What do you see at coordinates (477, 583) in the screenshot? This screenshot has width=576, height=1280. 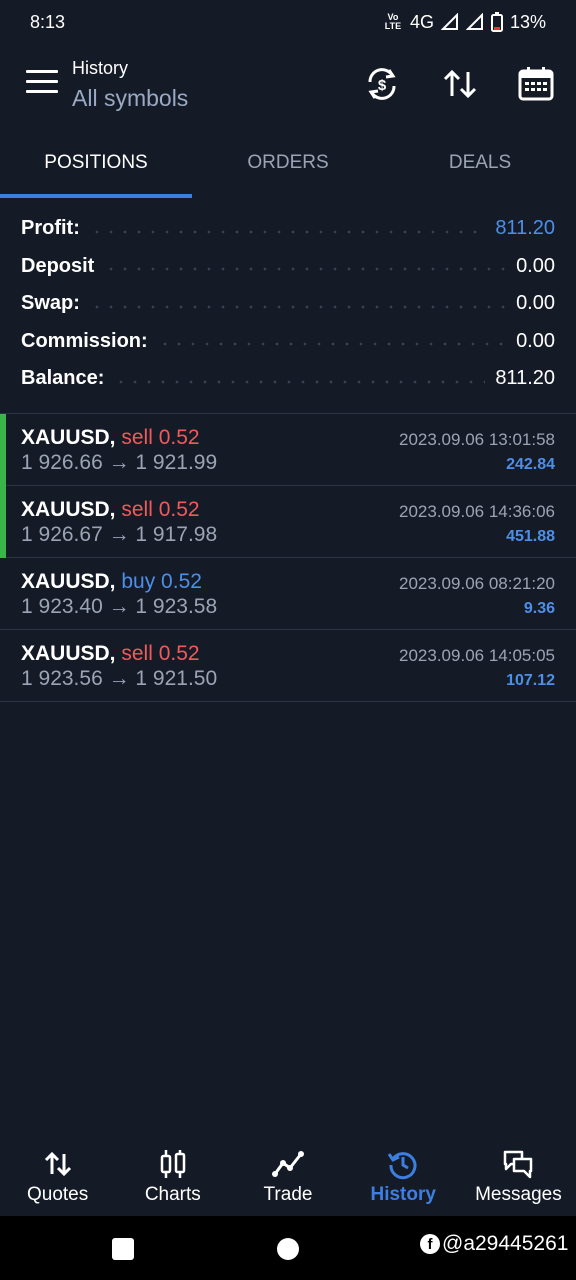 I see `deal-time: 2023.09.06 08:21:20` at bounding box center [477, 583].